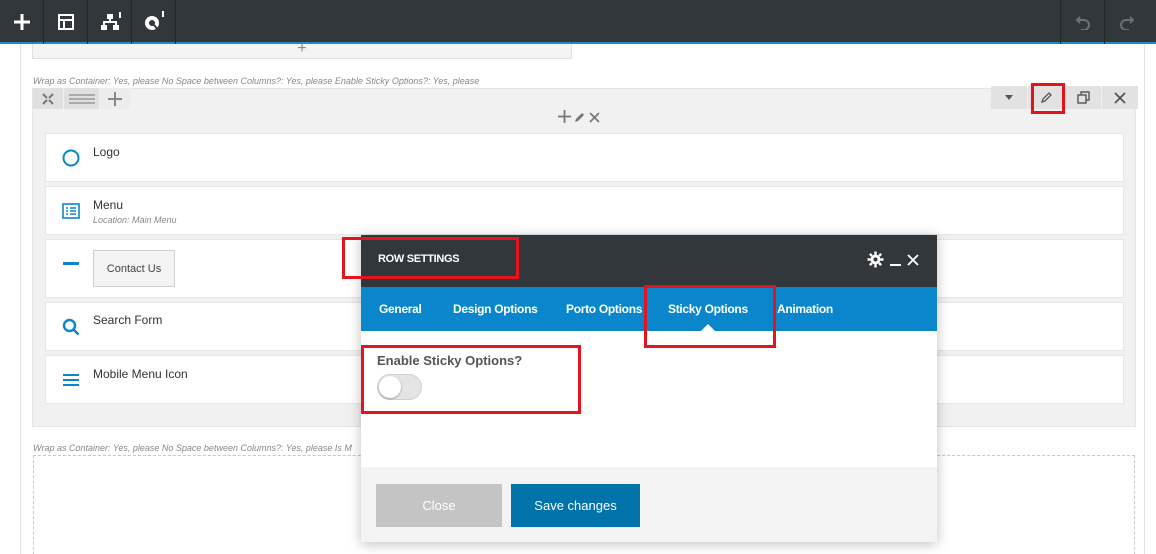  What do you see at coordinates (708, 309) in the screenshot?
I see `tab-sticky-options: Sticky Options` at bounding box center [708, 309].